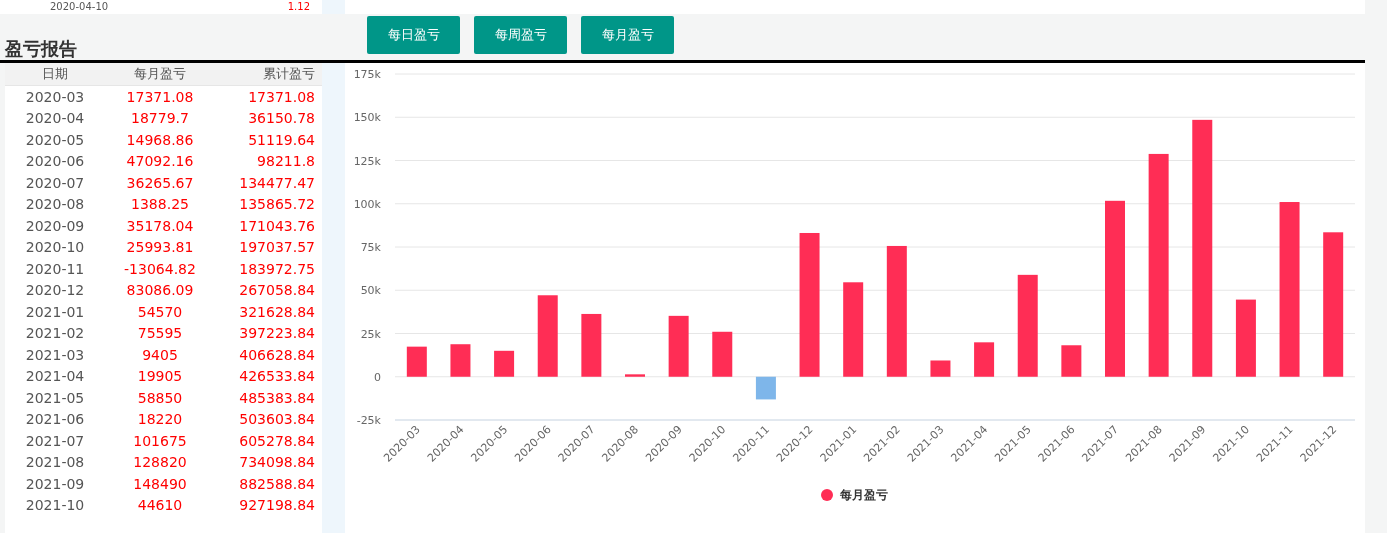 This screenshot has height=533, width=1387. Describe the element at coordinates (276, 440) in the screenshot. I see `table-cell-text: 605278.84` at that location.